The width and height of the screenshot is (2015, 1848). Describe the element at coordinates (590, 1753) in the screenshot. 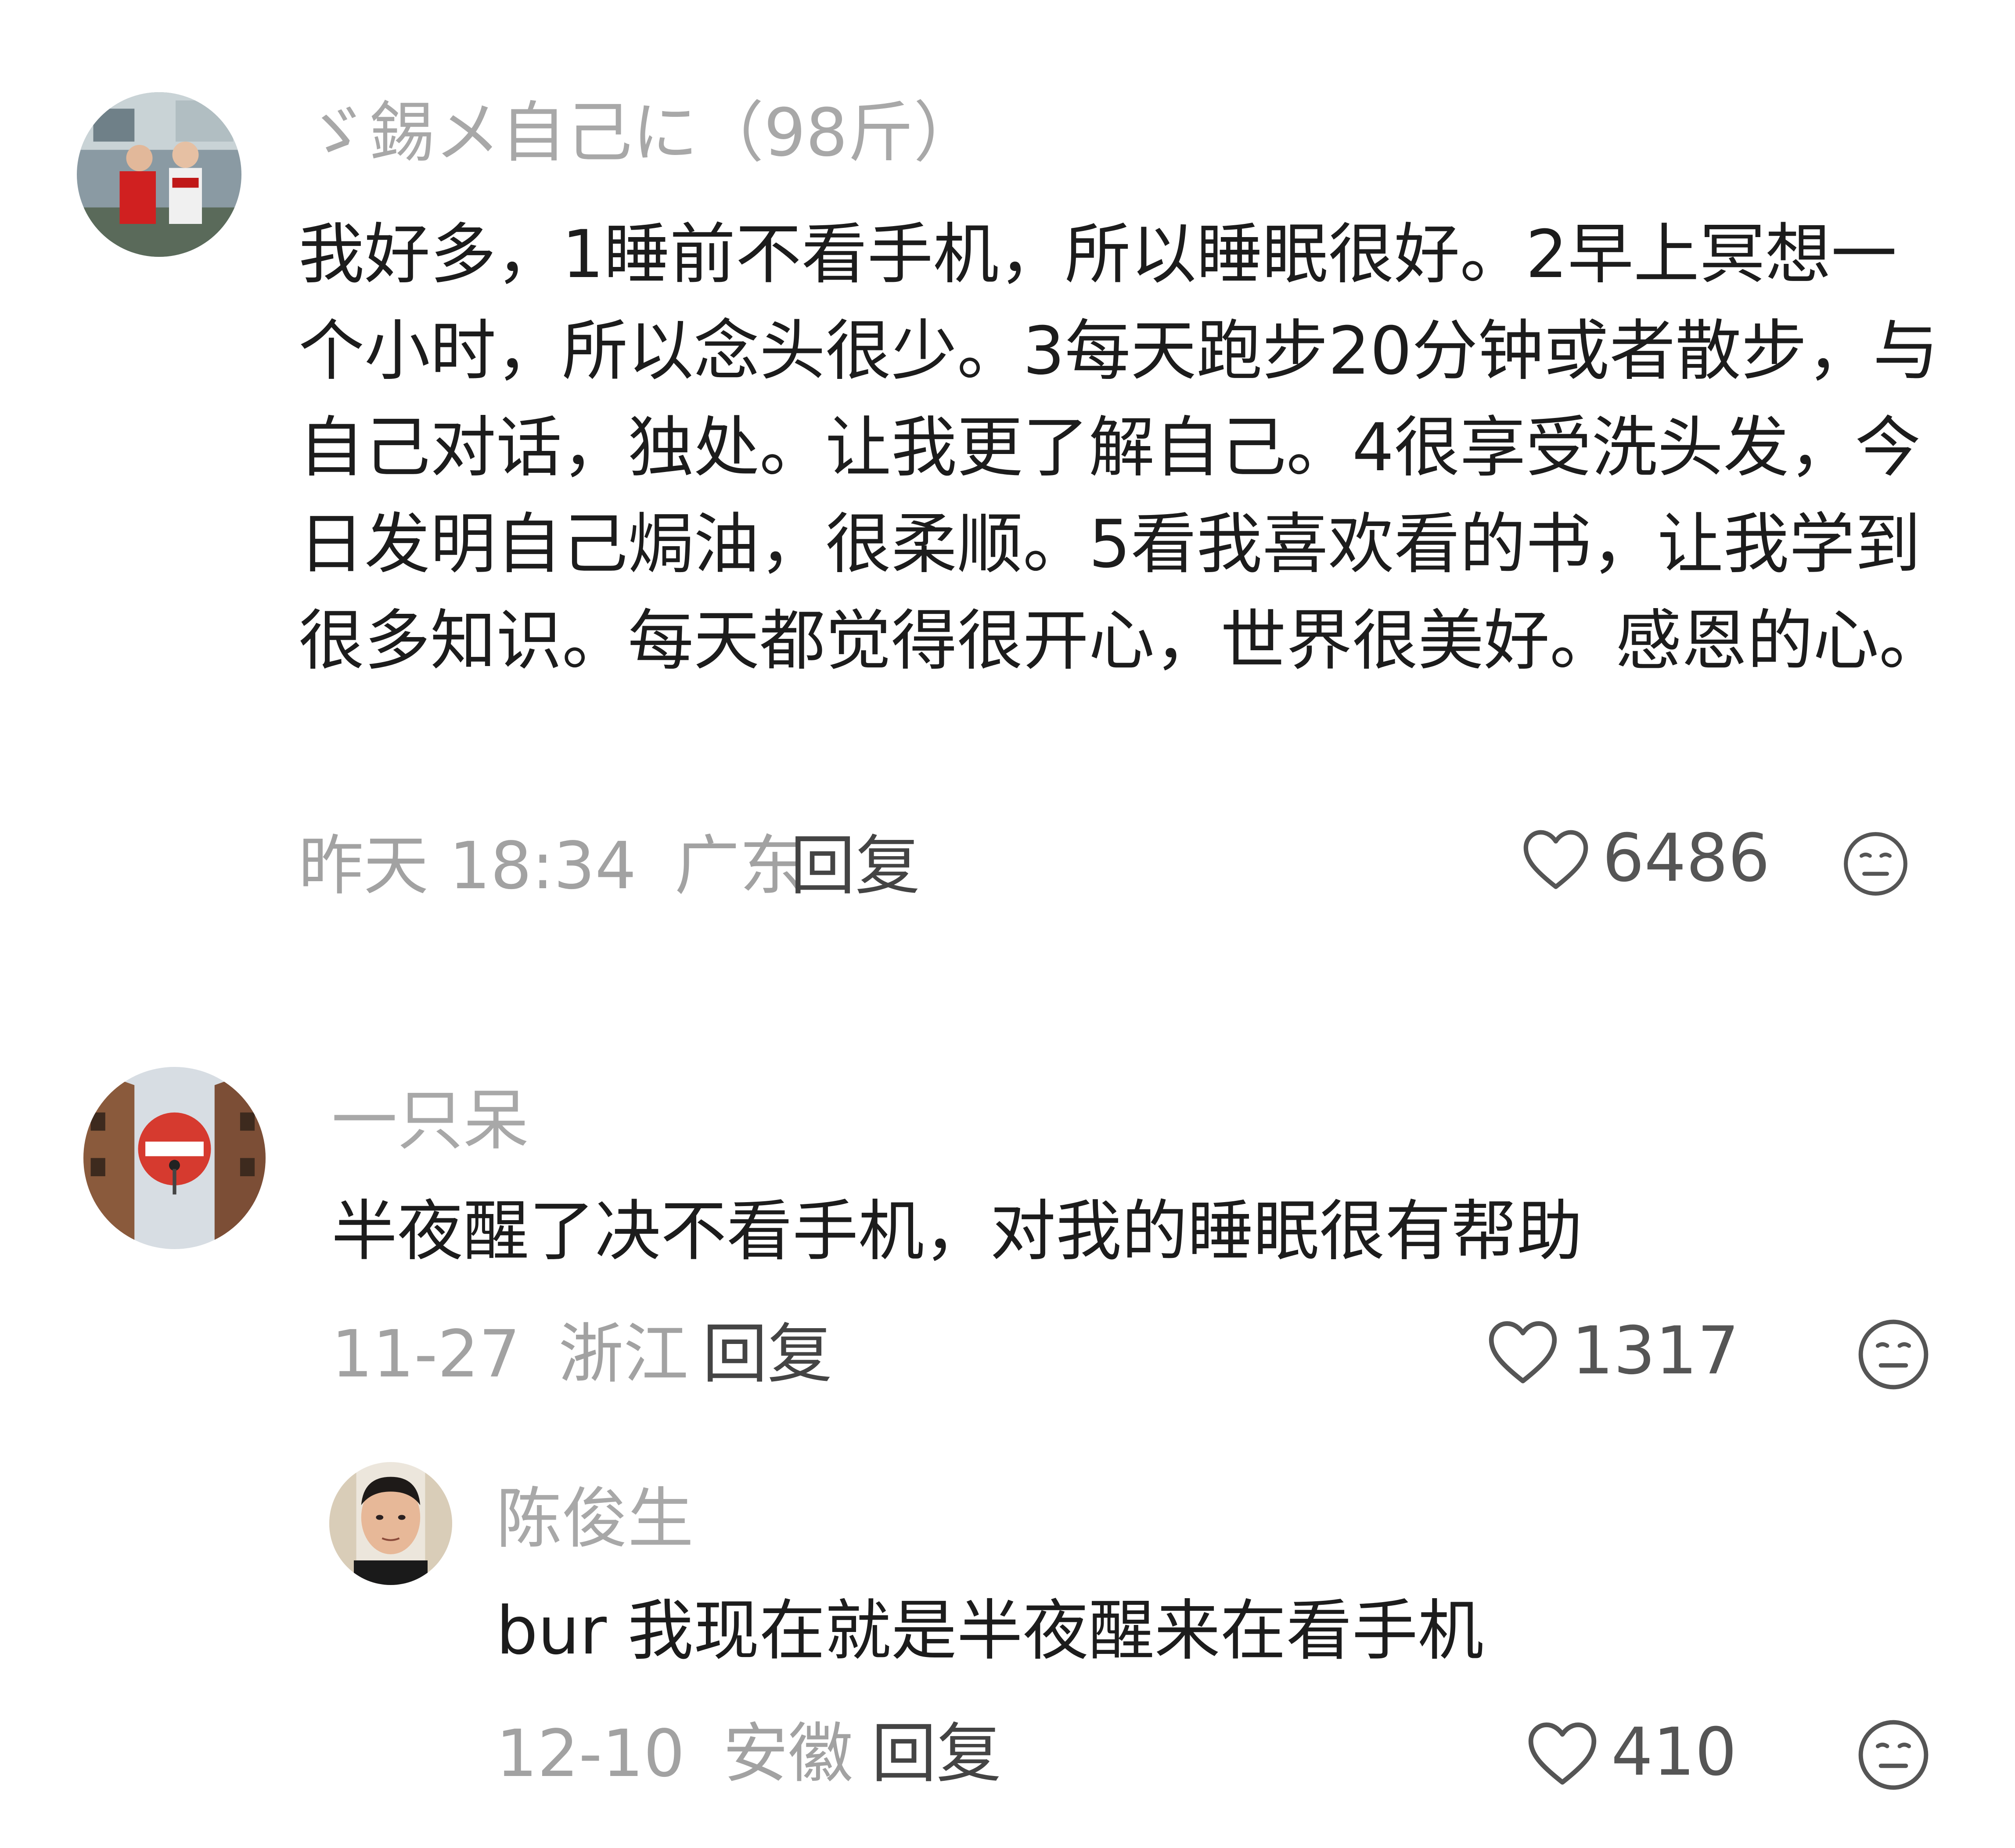

I see `comment-time: 12-10` at that location.